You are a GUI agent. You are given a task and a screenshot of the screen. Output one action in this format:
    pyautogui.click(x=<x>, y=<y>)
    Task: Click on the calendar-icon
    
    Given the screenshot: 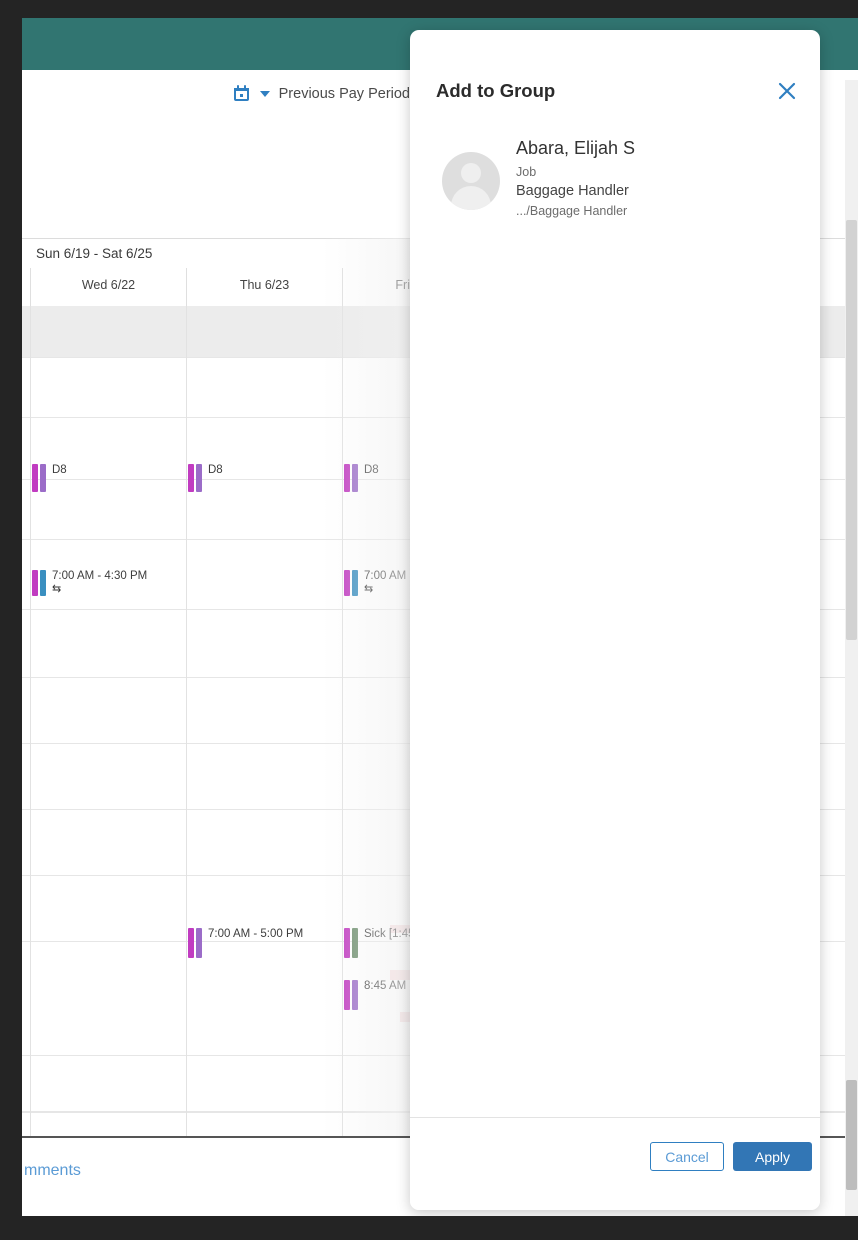 What is the action you would take?
    pyautogui.click(x=242, y=93)
    